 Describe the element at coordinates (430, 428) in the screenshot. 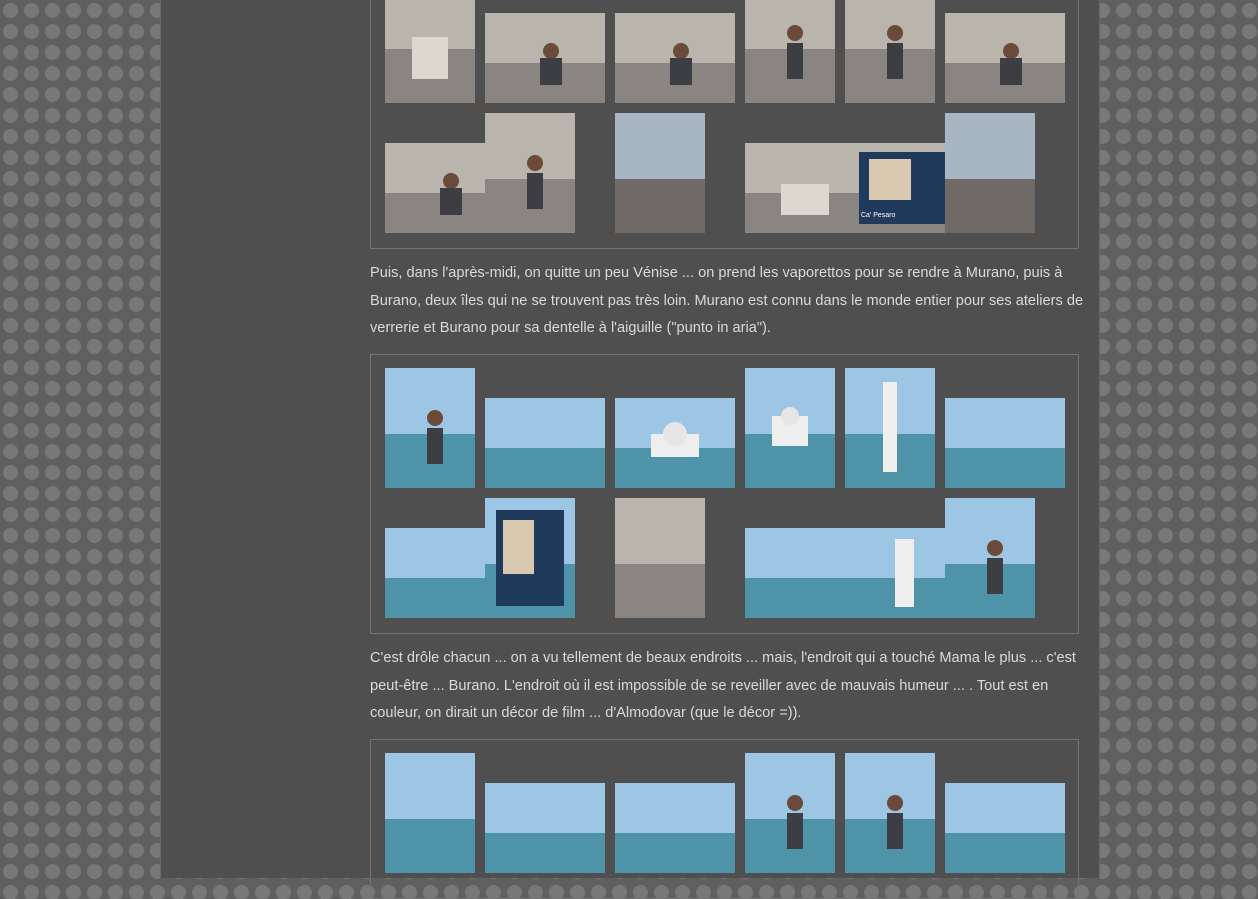

I see `boat-child-lagoon-thumbnail` at that location.